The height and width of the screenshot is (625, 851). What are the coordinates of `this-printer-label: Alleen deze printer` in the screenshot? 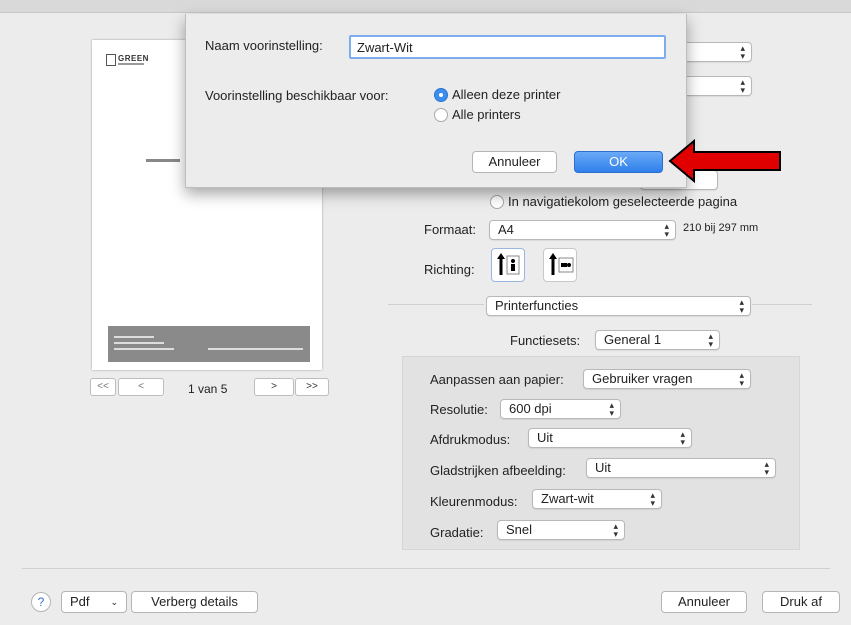 It's located at (506, 94).